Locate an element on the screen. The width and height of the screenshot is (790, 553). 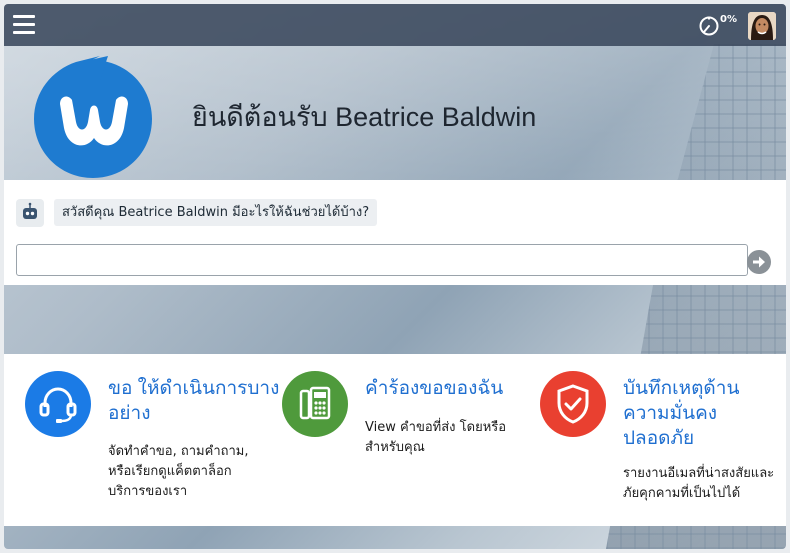
send-button is located at coordinates (759, 262).